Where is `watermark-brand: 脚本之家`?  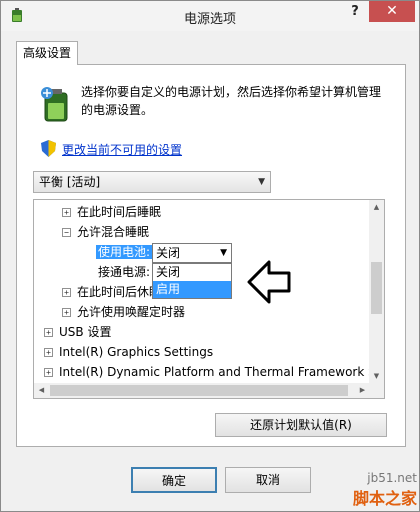 watermark-brand: 脚本之家 is located at coordinates (384, 498).